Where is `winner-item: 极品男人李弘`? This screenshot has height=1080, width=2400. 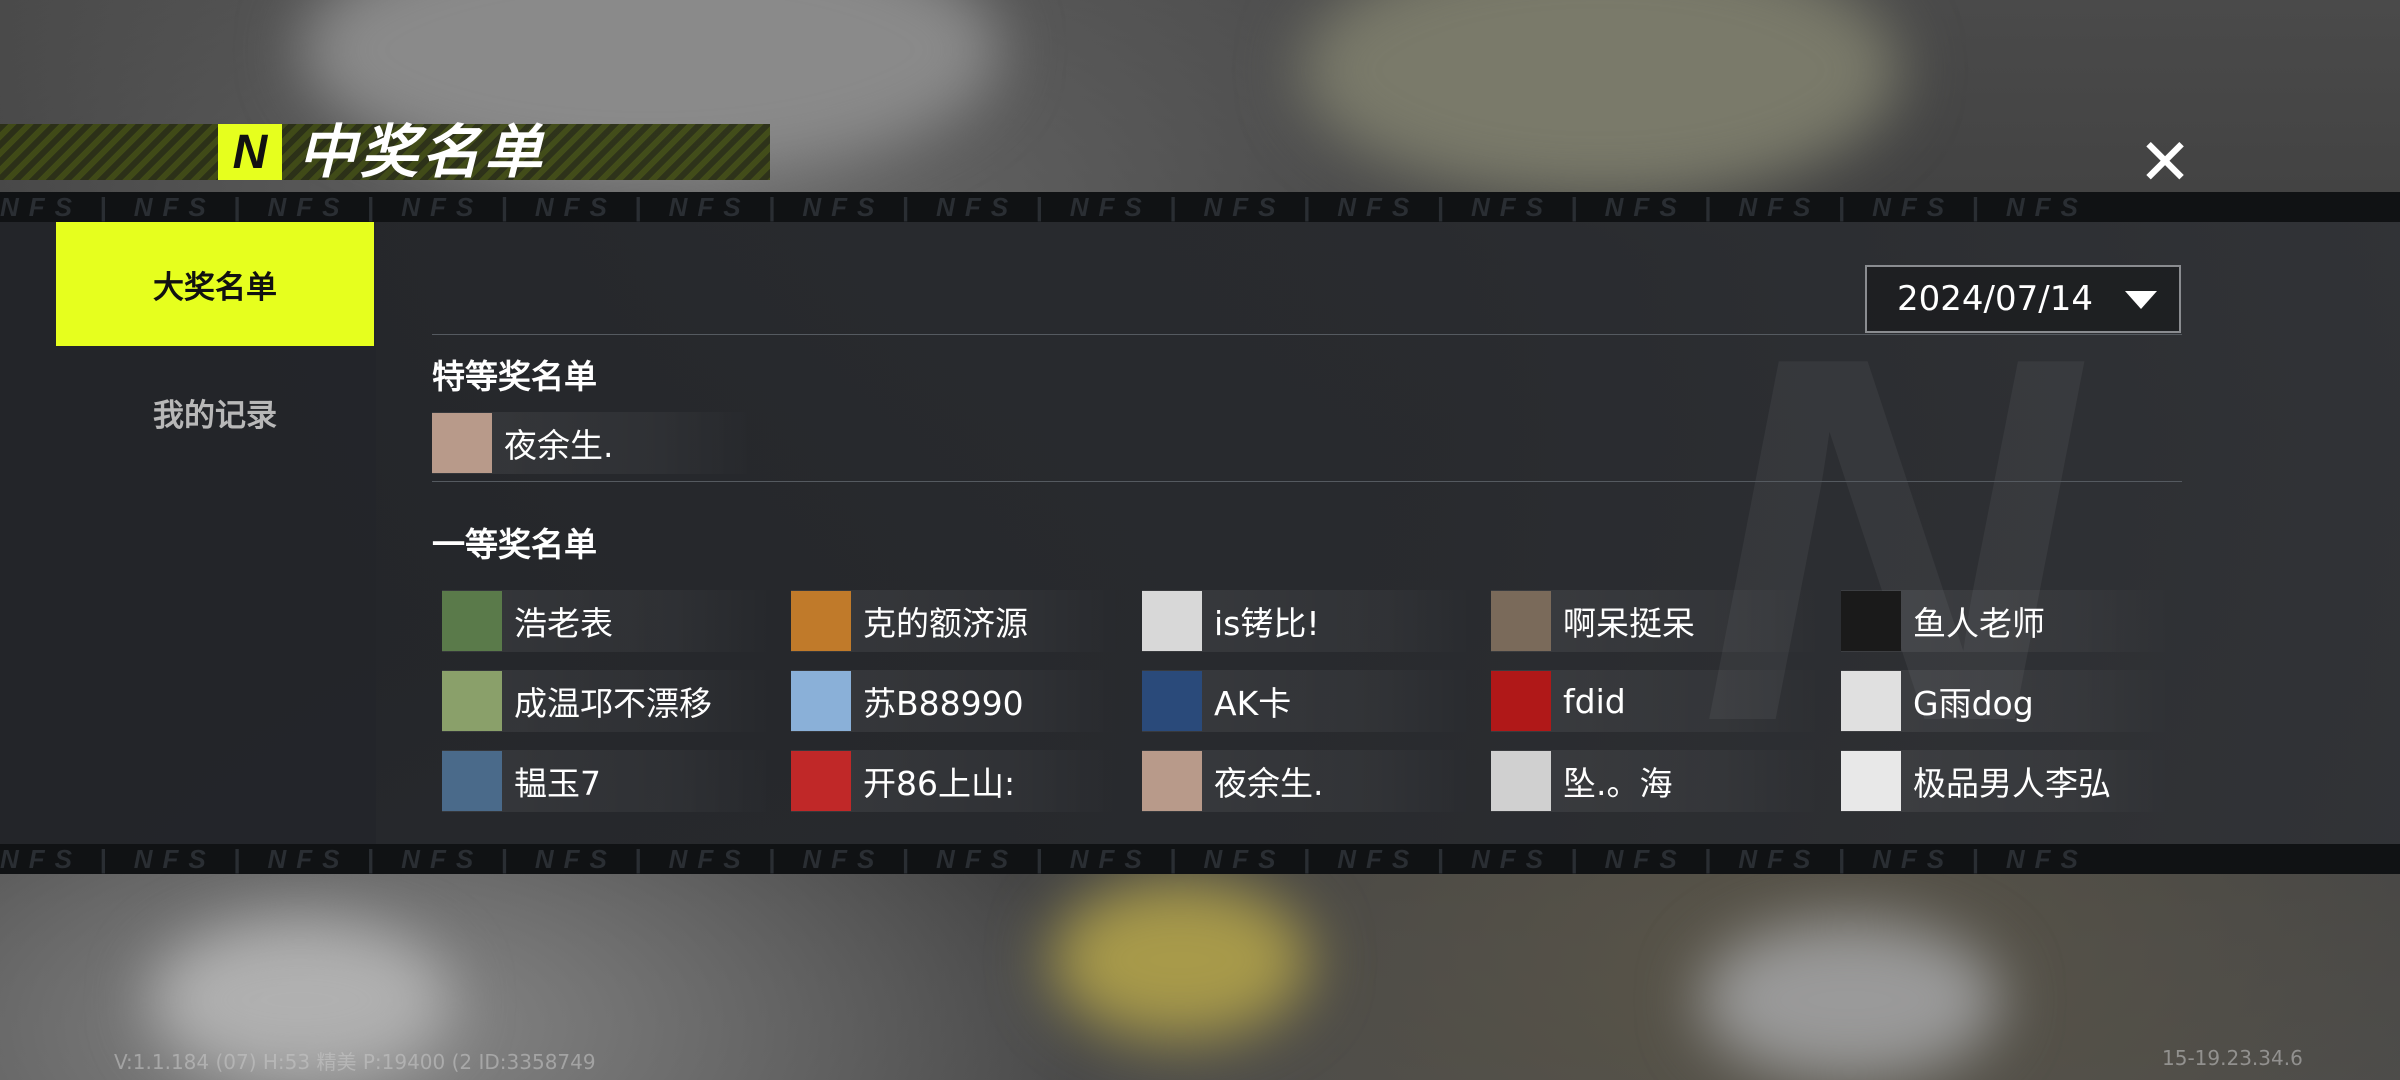
winner-item: 极品男人李弘 is located at coordinates (2006, 781).